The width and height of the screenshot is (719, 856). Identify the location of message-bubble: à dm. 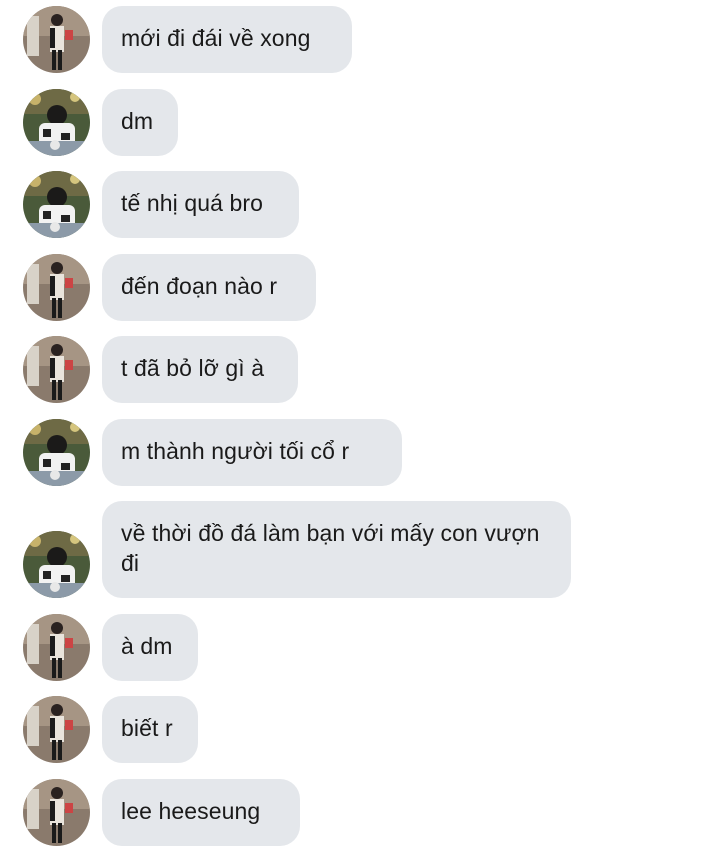
(150, 647).